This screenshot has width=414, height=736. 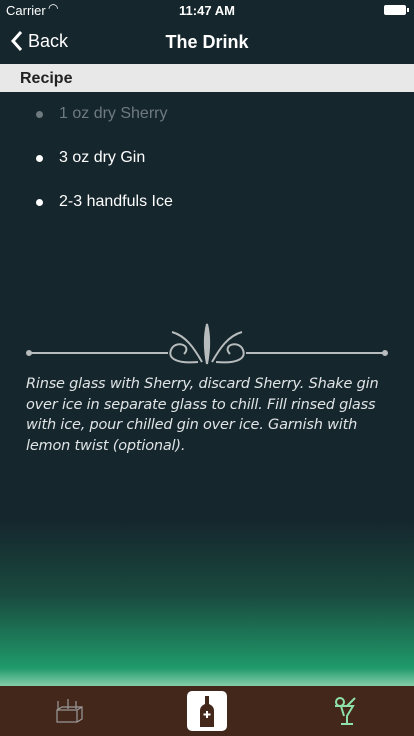 I want to click on tab-cocktail, so click(x=345, y=711).